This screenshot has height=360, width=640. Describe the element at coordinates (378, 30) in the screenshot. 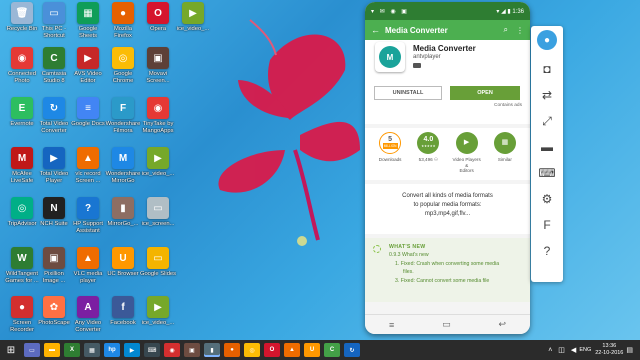

I see `back-arrow-icon: ←` at that location.